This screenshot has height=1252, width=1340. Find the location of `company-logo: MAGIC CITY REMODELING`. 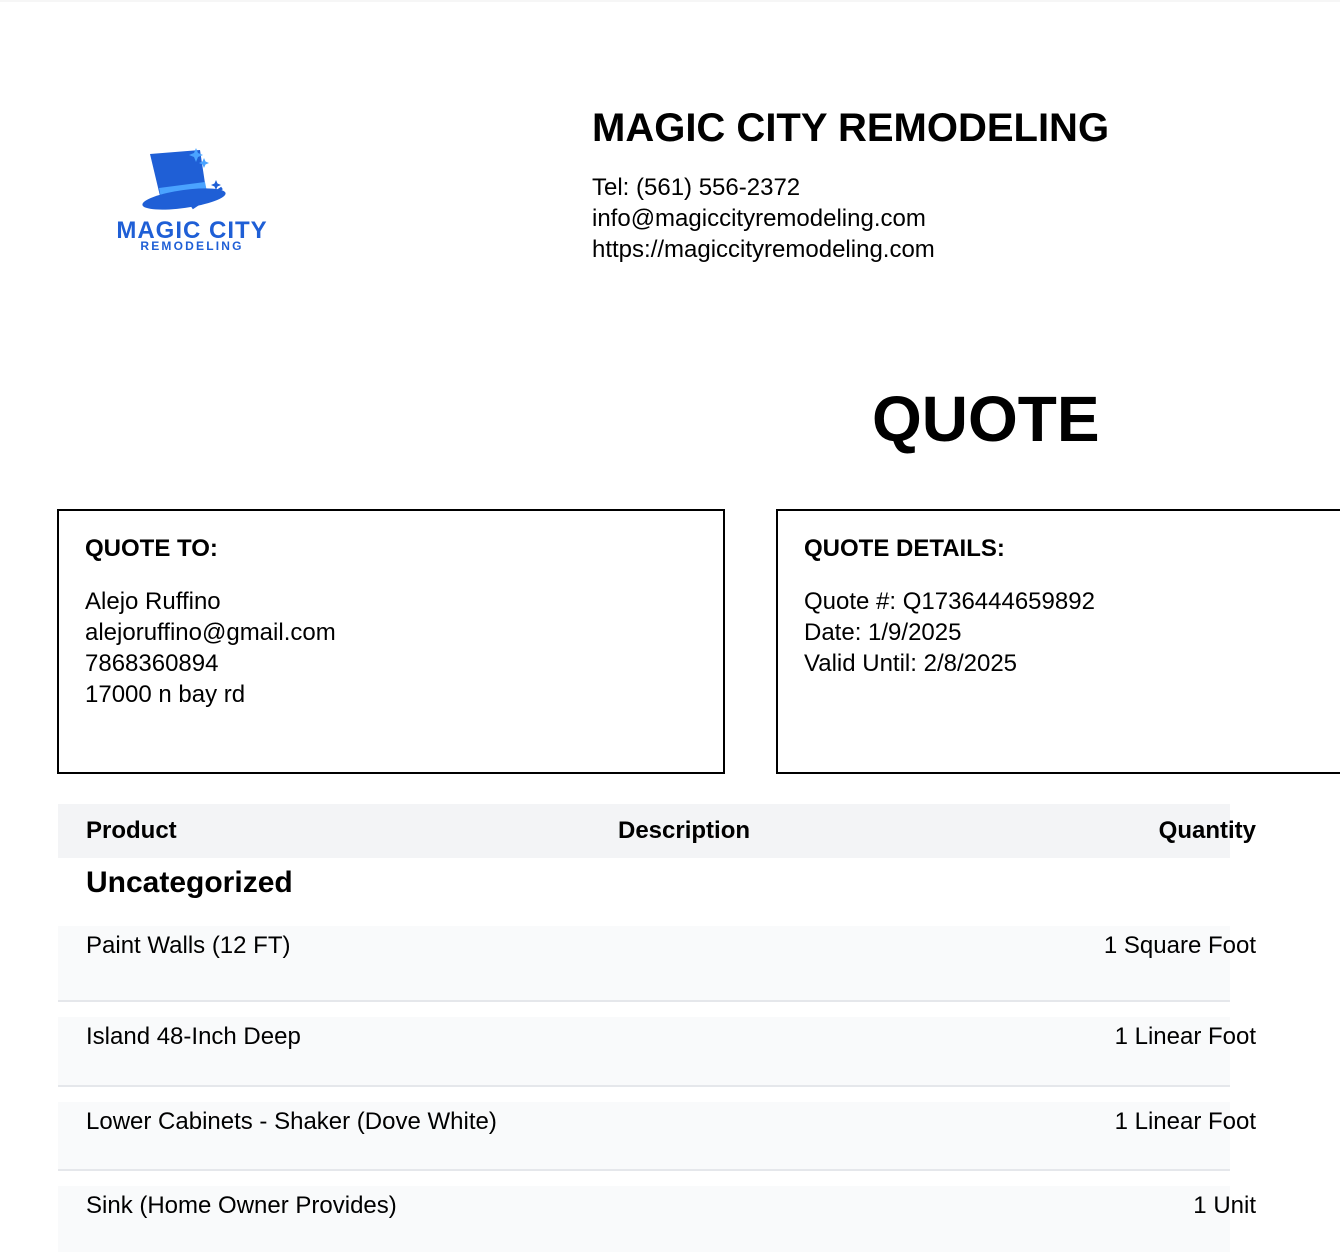

company-logo: MAGIC CITY REMODELING is located at coordinates (192, 203).